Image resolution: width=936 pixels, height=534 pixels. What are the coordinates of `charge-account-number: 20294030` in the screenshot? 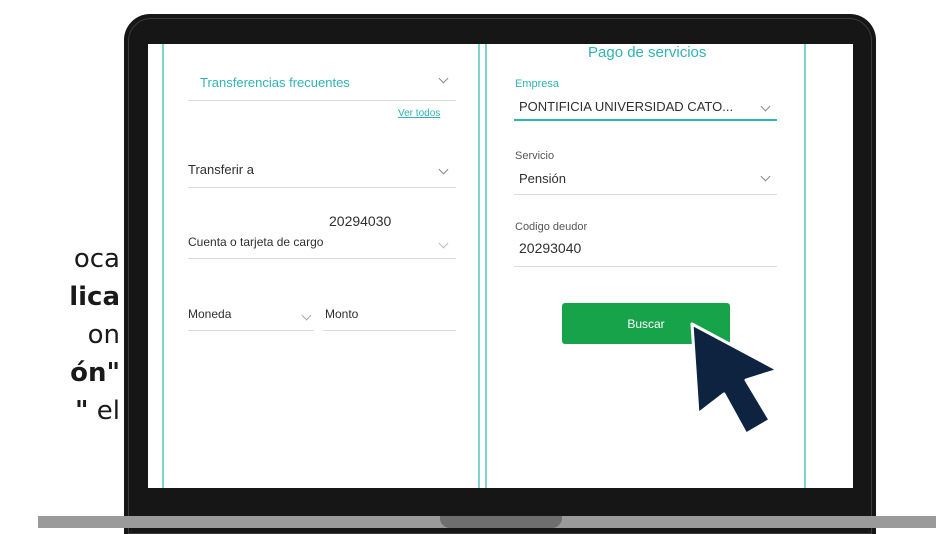 It's located at (360, 221).